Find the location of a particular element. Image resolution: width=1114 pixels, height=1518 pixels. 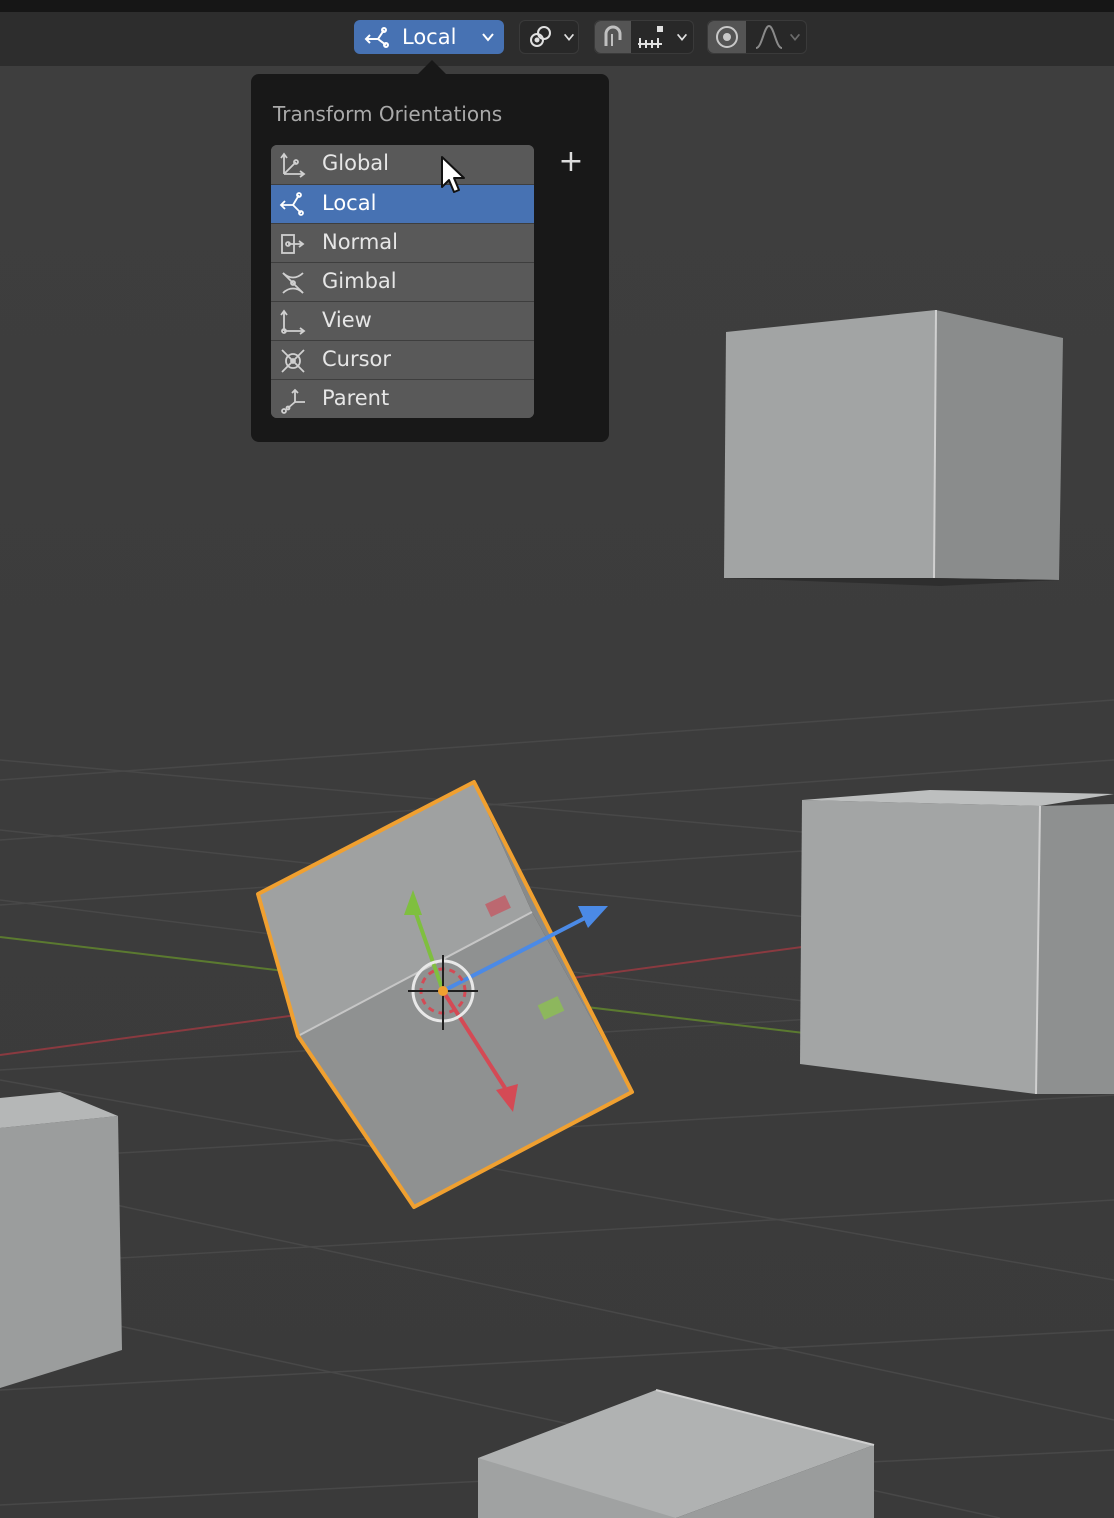

top-bar is located at coordinates (557, 6).